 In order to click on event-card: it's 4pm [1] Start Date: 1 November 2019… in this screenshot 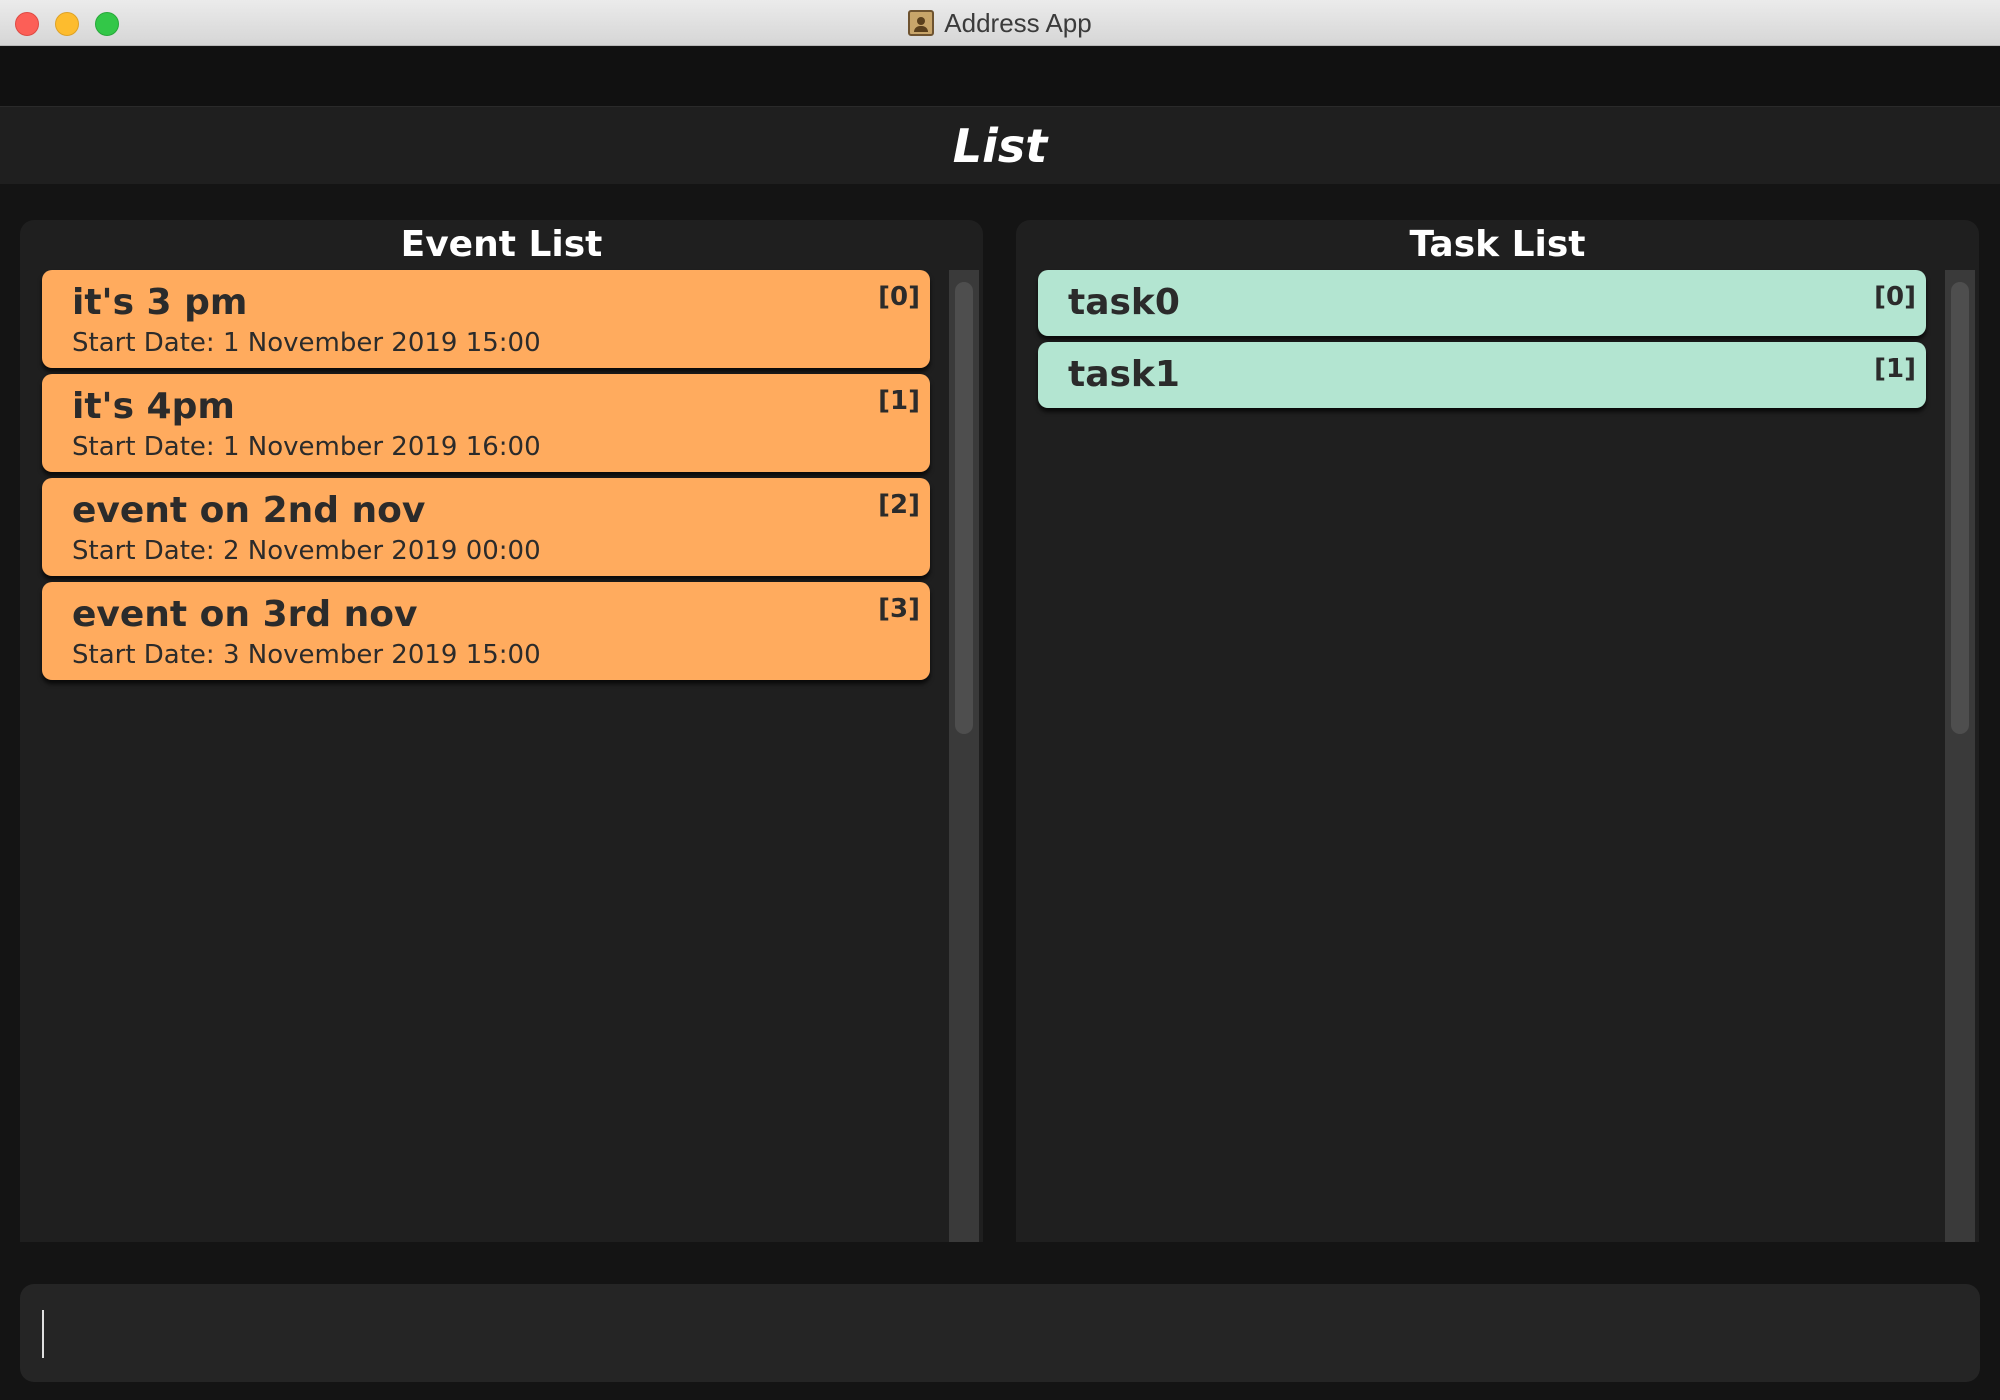, I will do `click(486, 423)`.